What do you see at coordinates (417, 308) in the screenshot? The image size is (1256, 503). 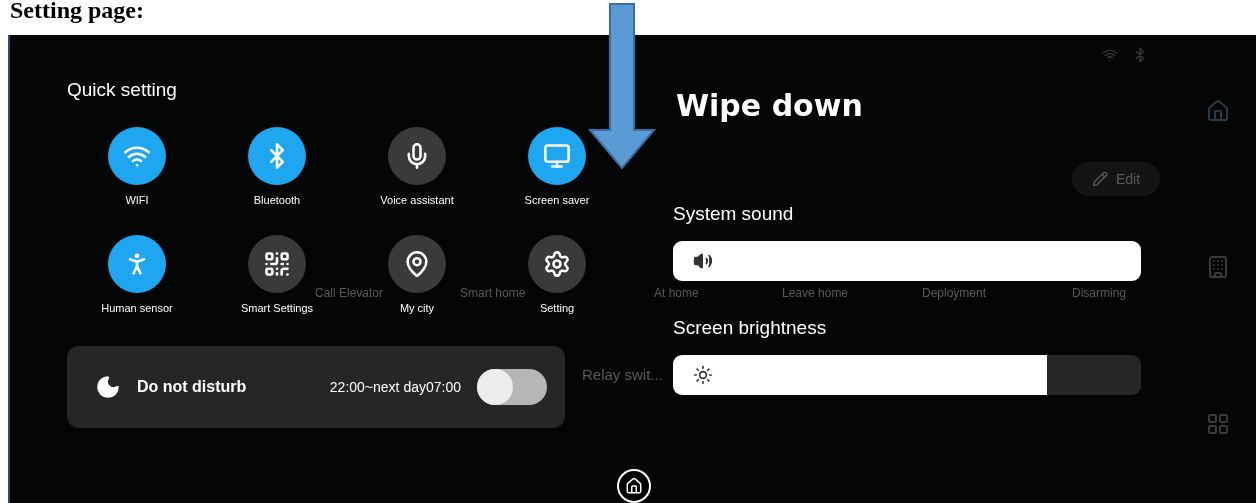 I see `toggle-label: My city` at bounding box center [417, 308].